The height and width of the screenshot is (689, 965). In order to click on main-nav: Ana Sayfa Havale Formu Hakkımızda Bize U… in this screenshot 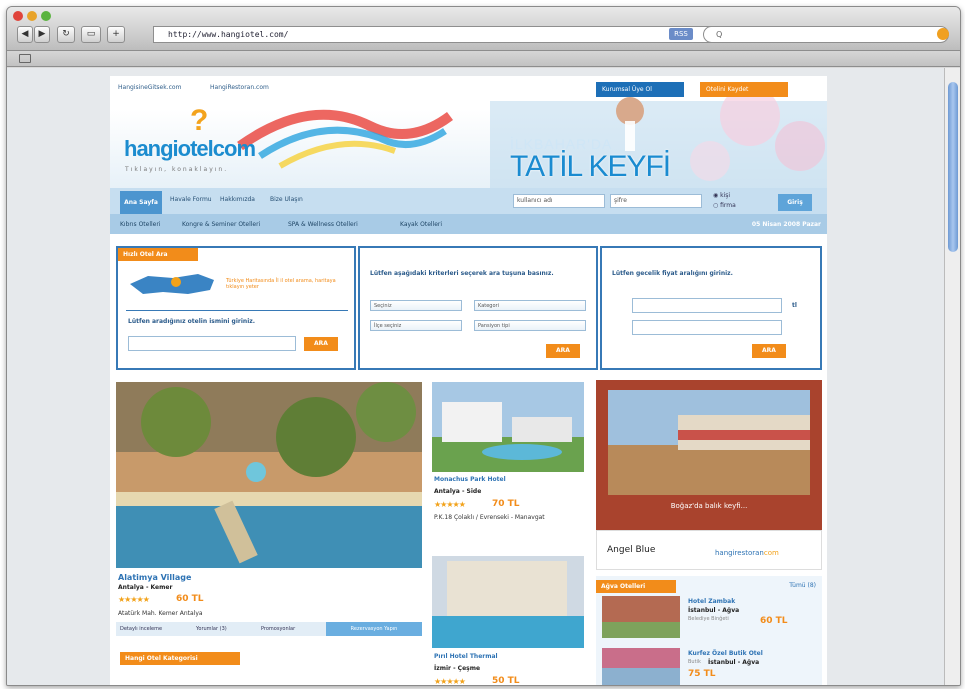, I will do `click(468, 201)`.